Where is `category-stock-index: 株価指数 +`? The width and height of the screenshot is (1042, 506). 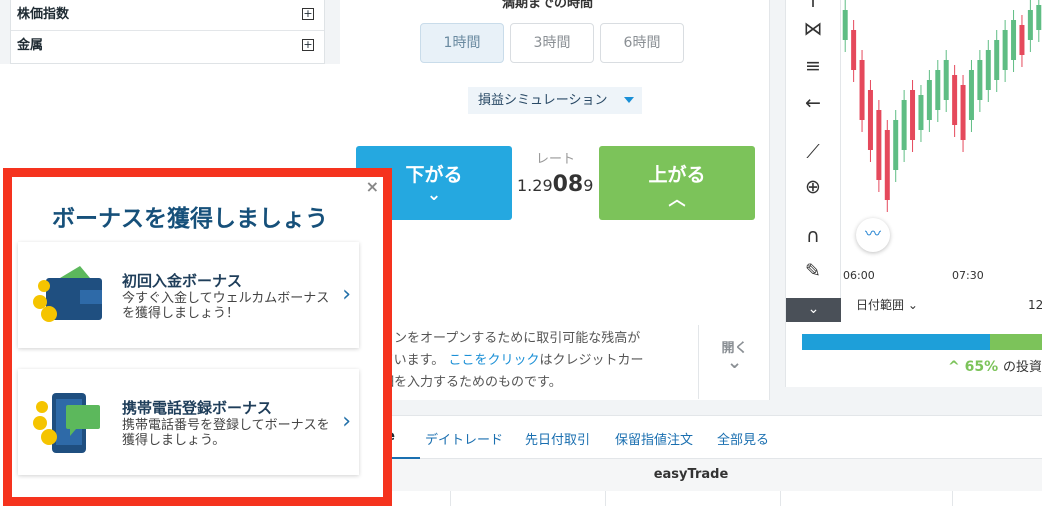
category-stock-index: 株価指数 + is located at coordinates (167, 15).